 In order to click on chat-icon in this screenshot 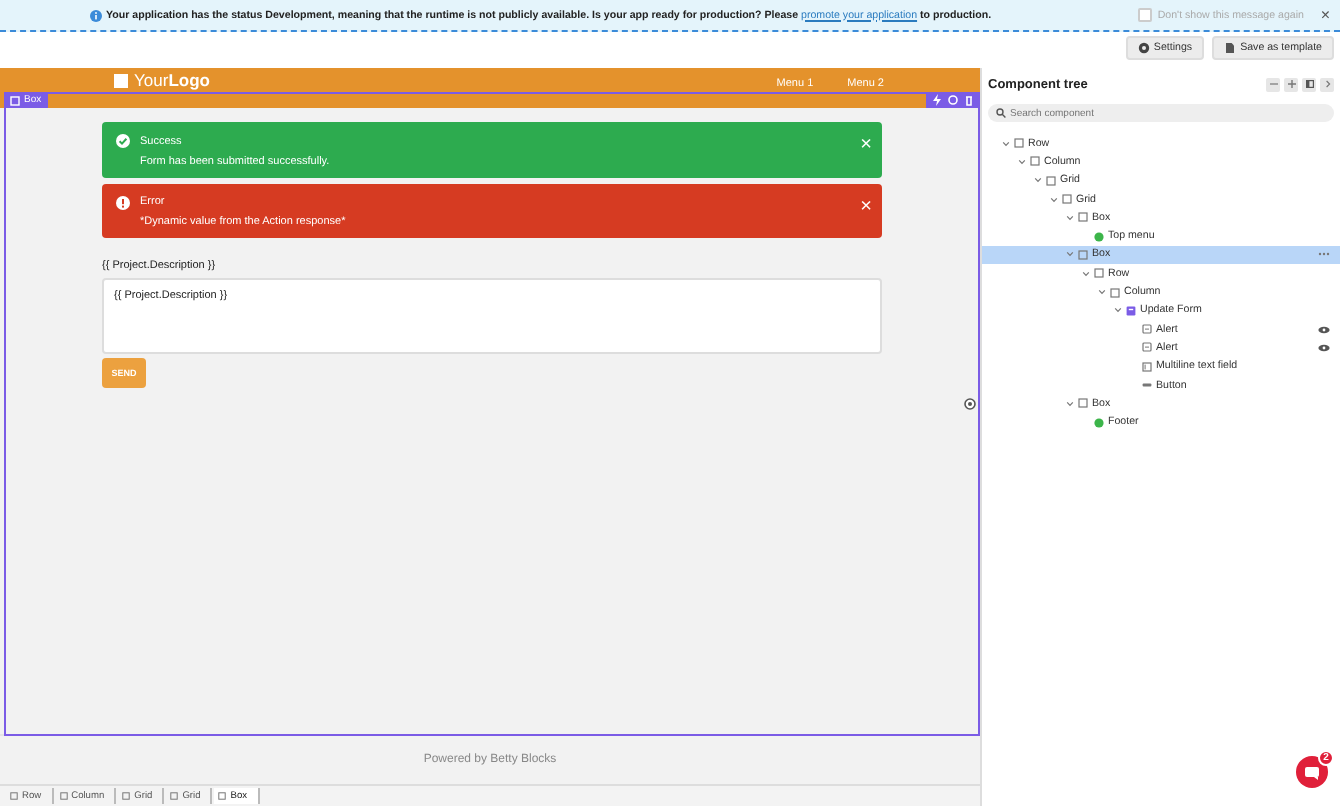, I will do `click(1312, 772)`.